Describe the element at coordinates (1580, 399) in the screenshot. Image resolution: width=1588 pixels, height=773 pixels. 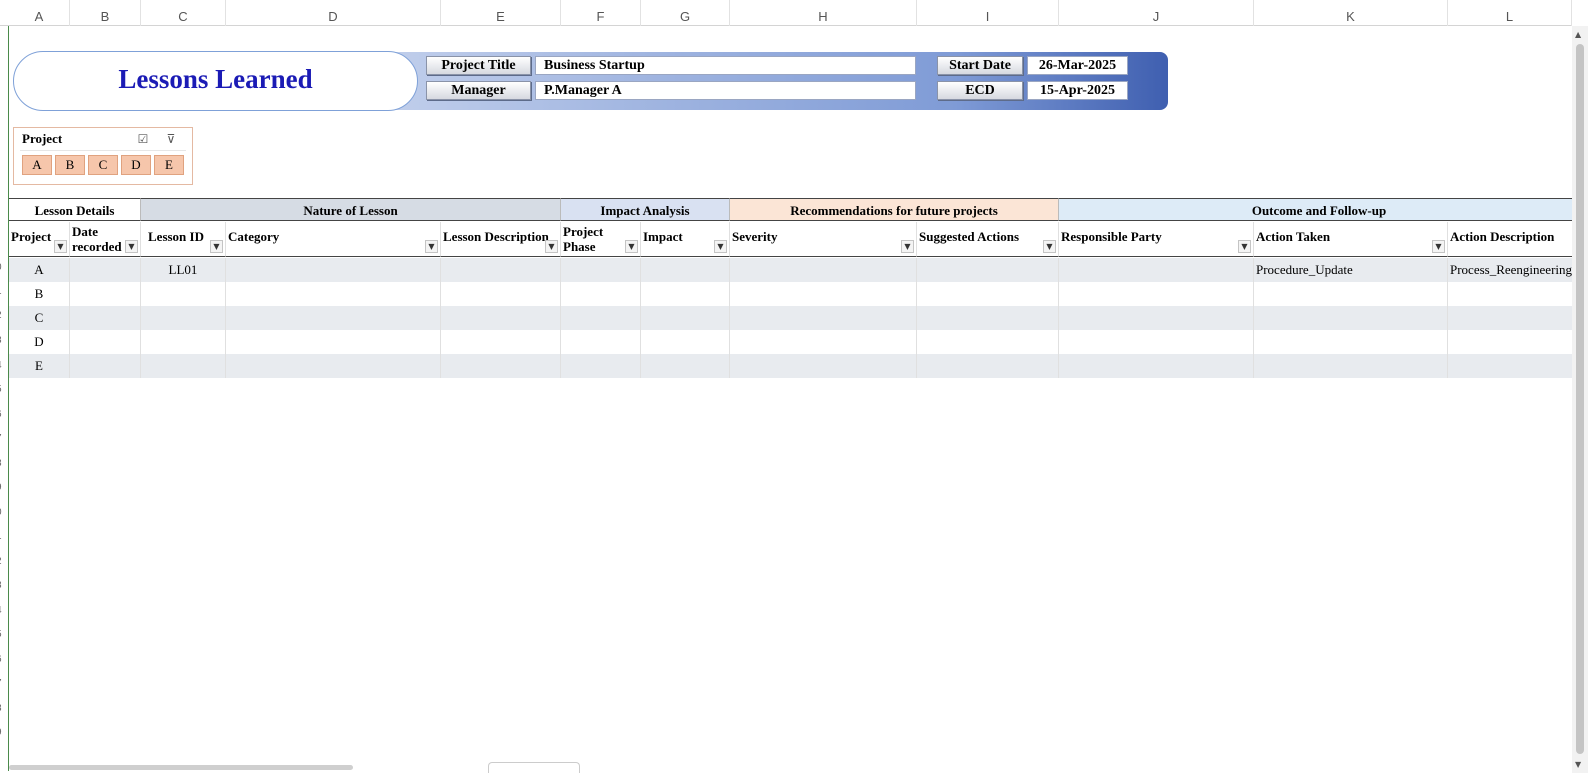
I see `vertical-scrollbar: ▲ ▼` at that location.